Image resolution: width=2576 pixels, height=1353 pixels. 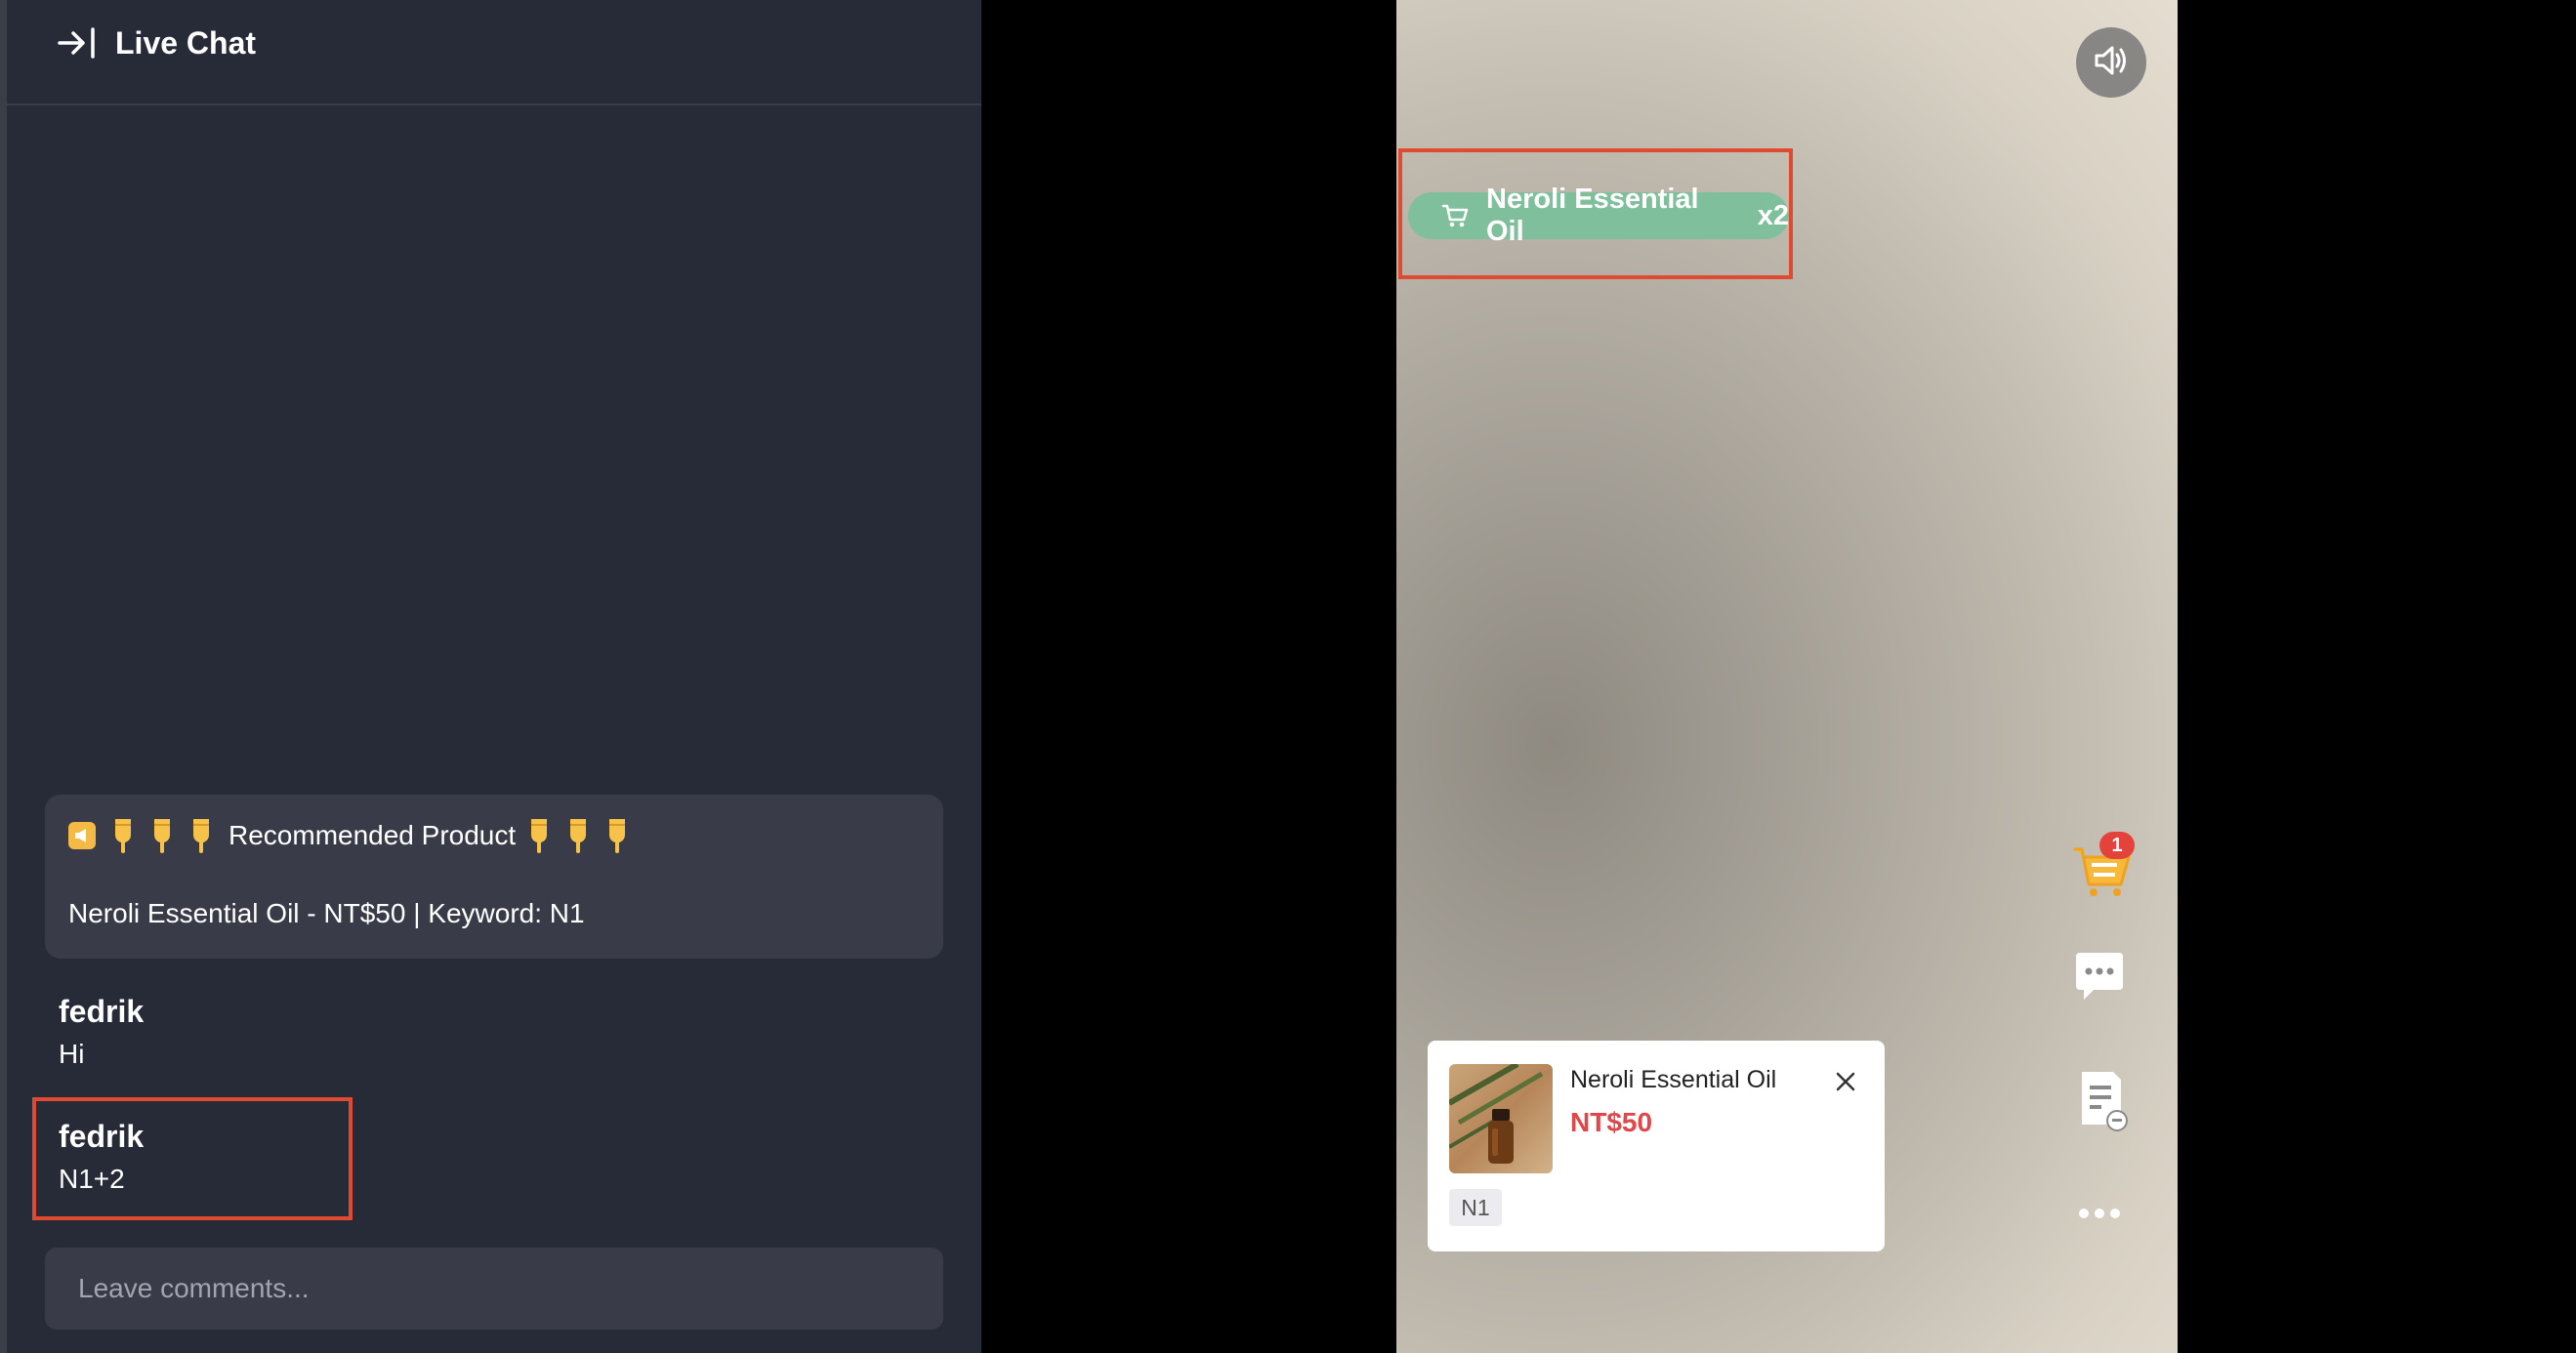 I want to click on chat-bubble-icon, so click(x=2099, y=981).